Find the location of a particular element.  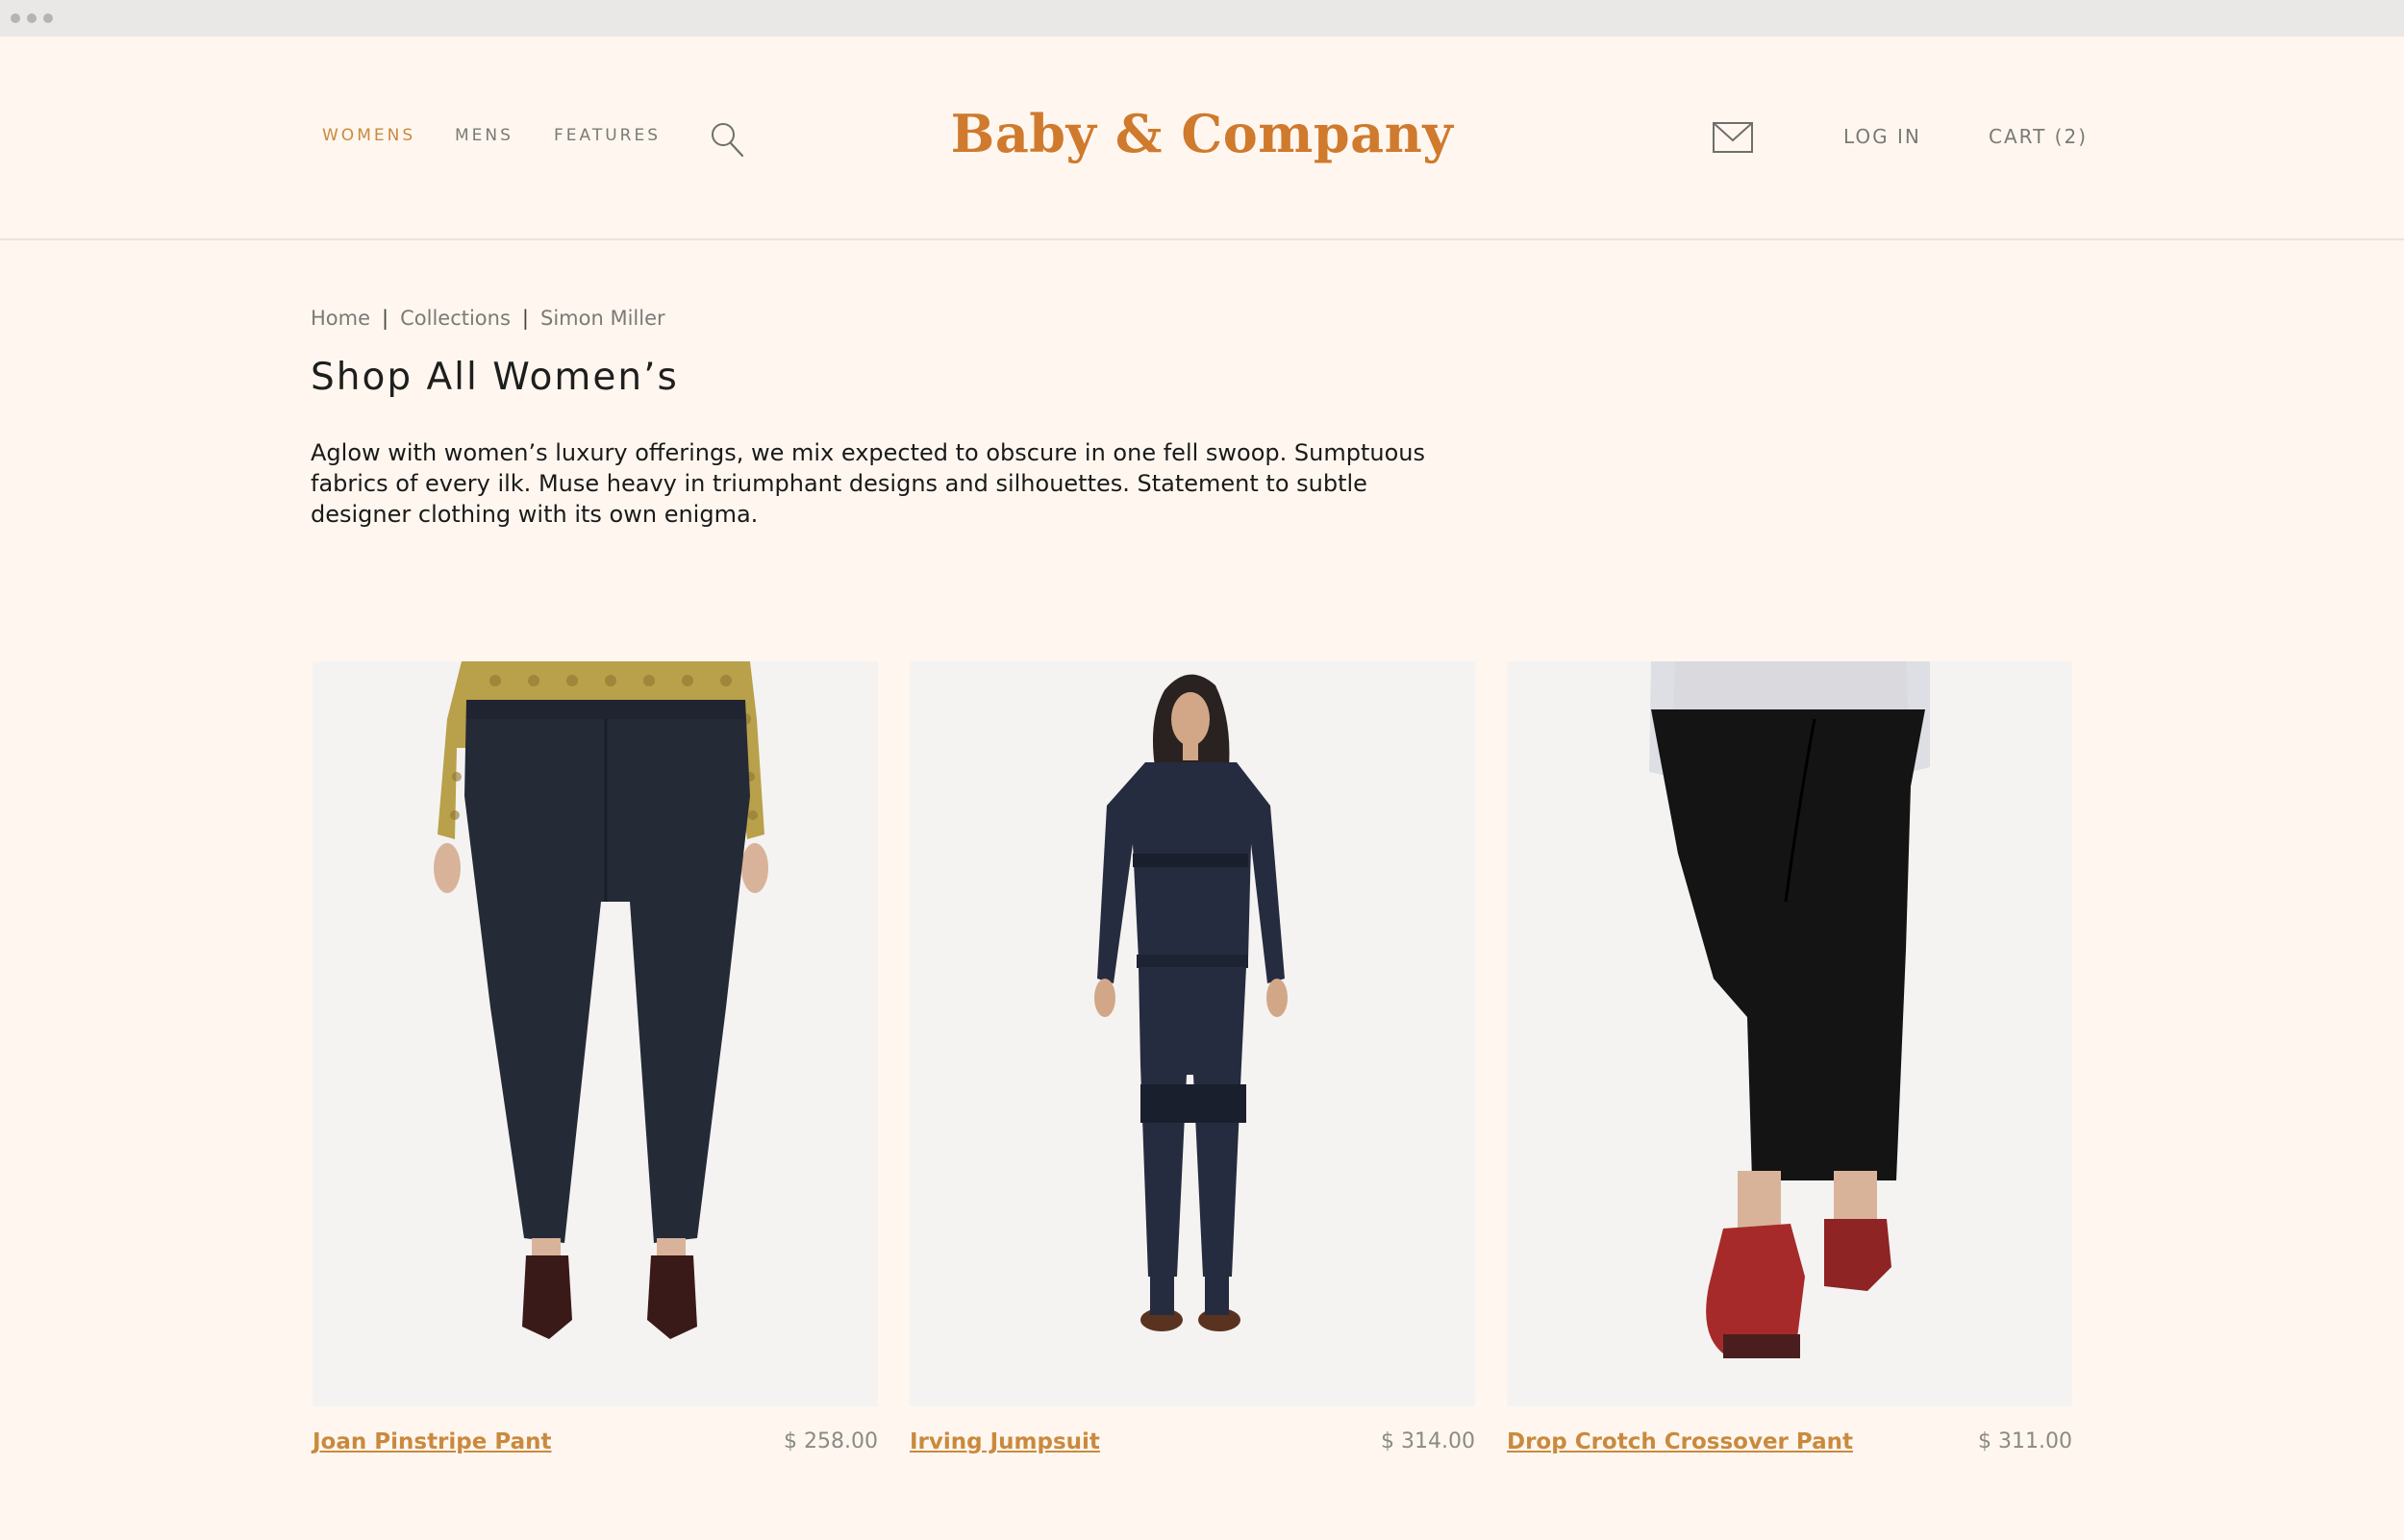

product-name-link: Drop Crotch Crossover Pant is located at coordinates (1680, 1441).